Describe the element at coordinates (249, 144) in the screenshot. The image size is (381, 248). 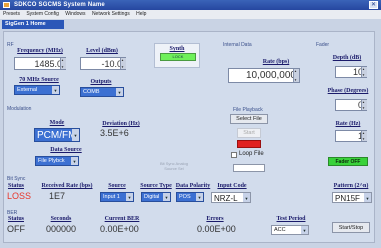
I see `stop-button: Stop` at that location.